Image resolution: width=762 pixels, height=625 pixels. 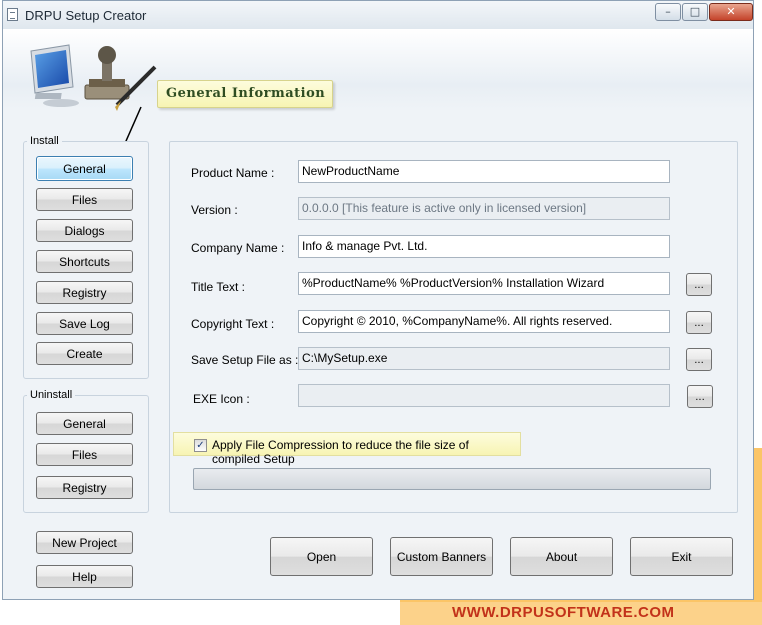 What do you see at coordinates (218, 287) in the screenshot?
I see `title-text-label: Title Text :` at bounding box center [218, 287].